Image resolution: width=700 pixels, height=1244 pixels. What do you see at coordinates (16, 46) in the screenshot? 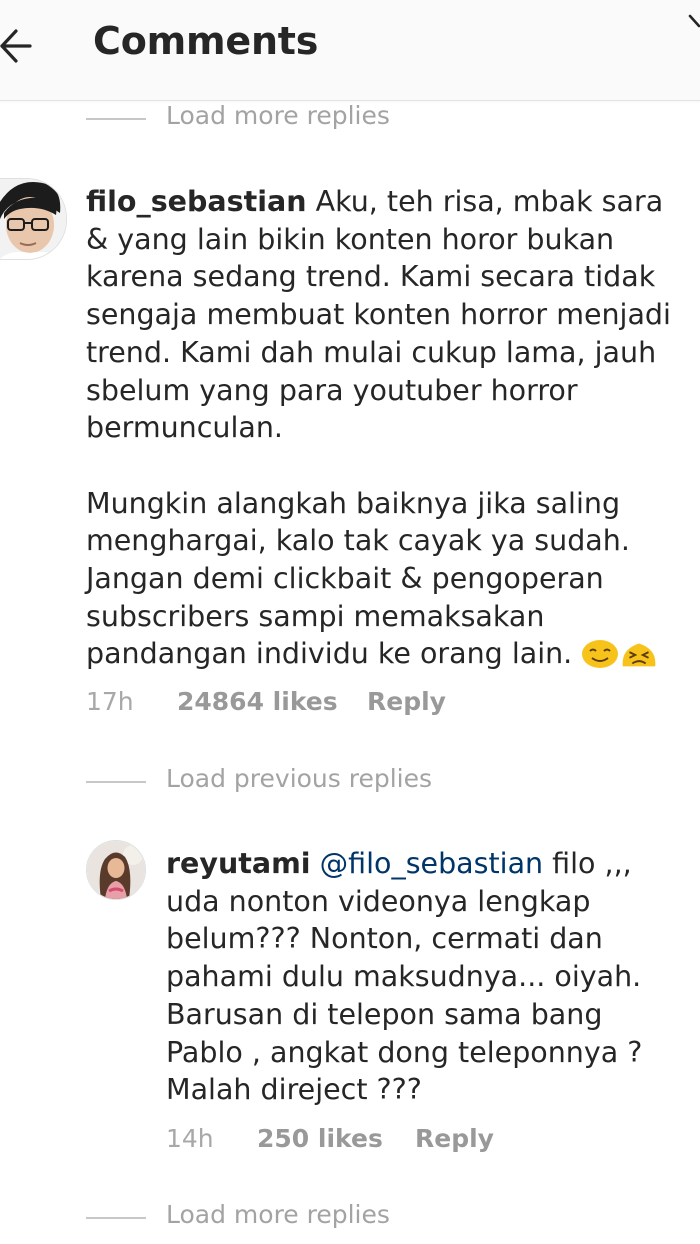
I see `arrow-left-icon` at bounding box center [16, 46].